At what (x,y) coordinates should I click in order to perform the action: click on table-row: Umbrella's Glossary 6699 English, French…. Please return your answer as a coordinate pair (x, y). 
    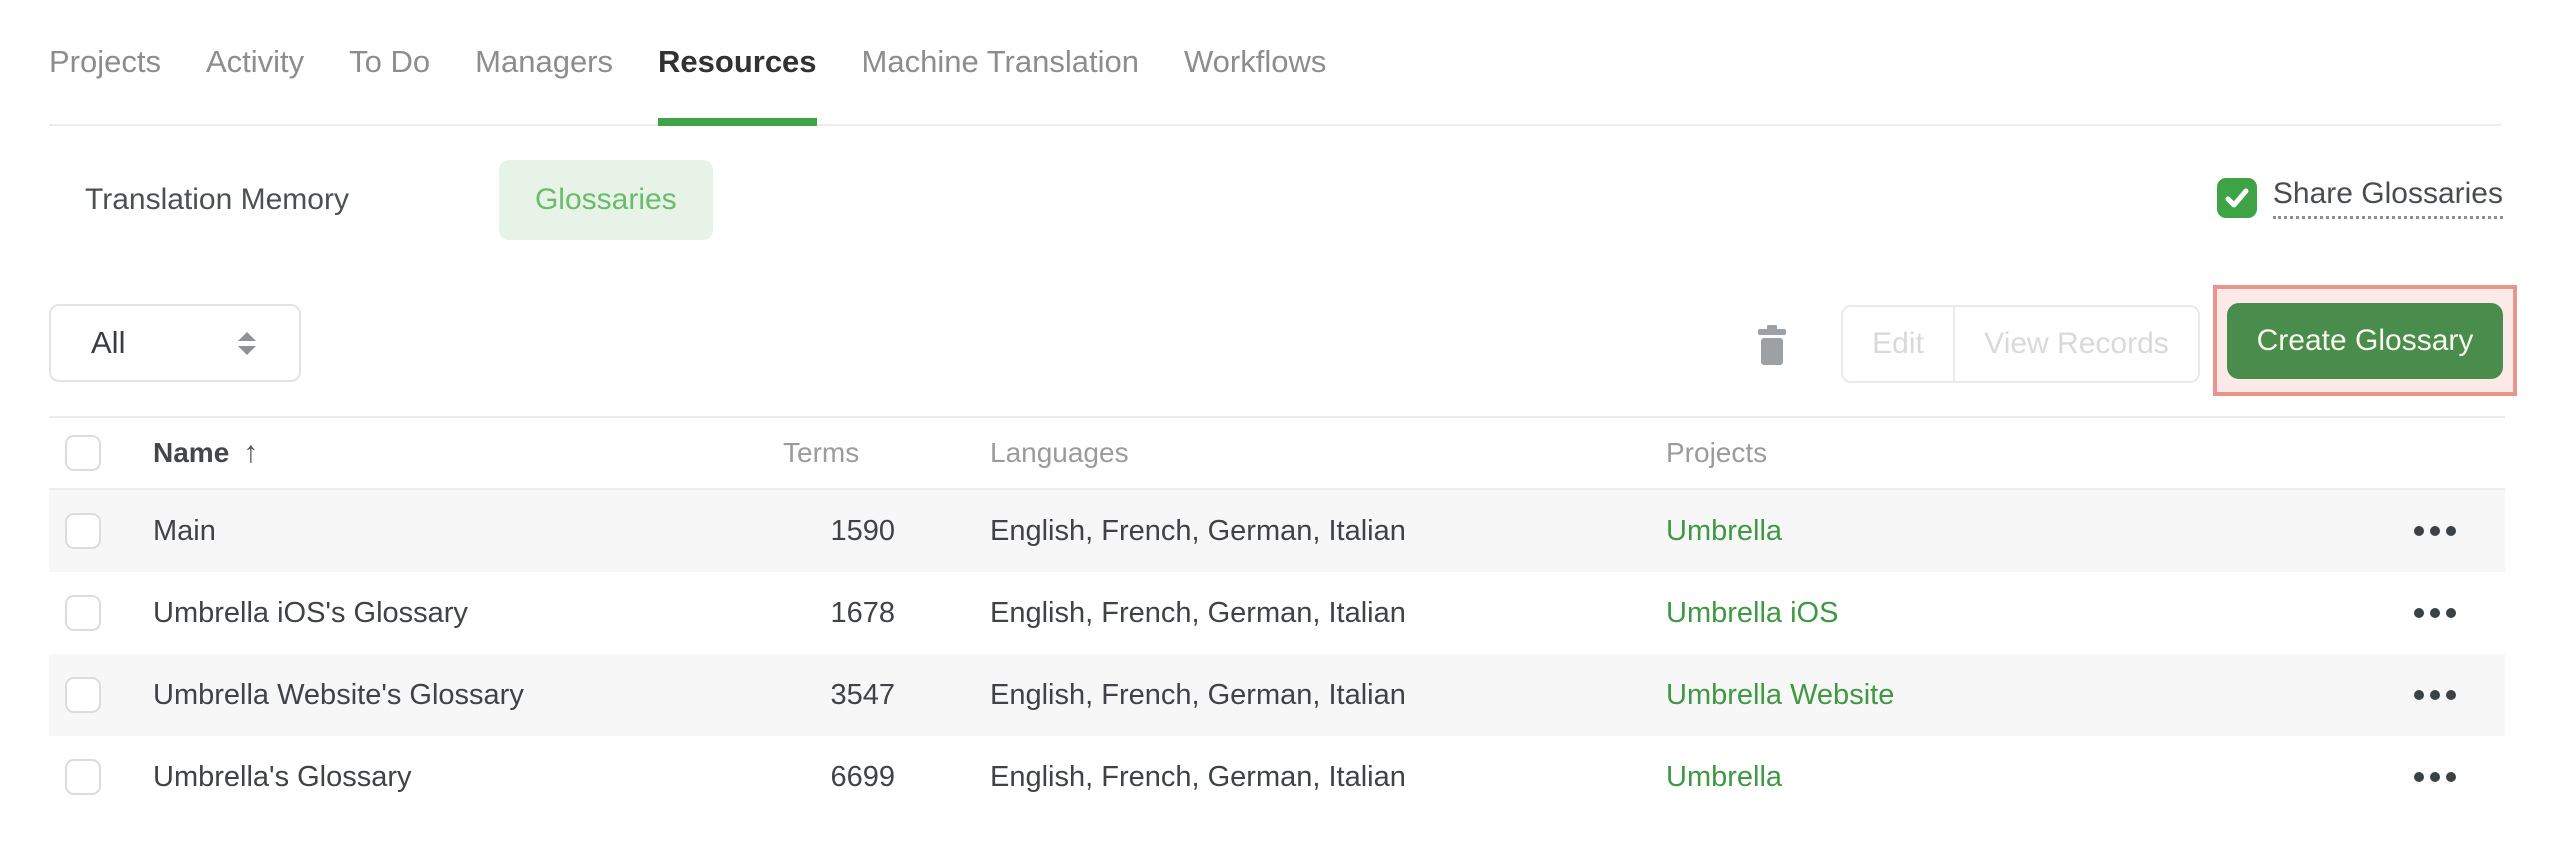
    Looking at the image, I should click on (1277, 777).